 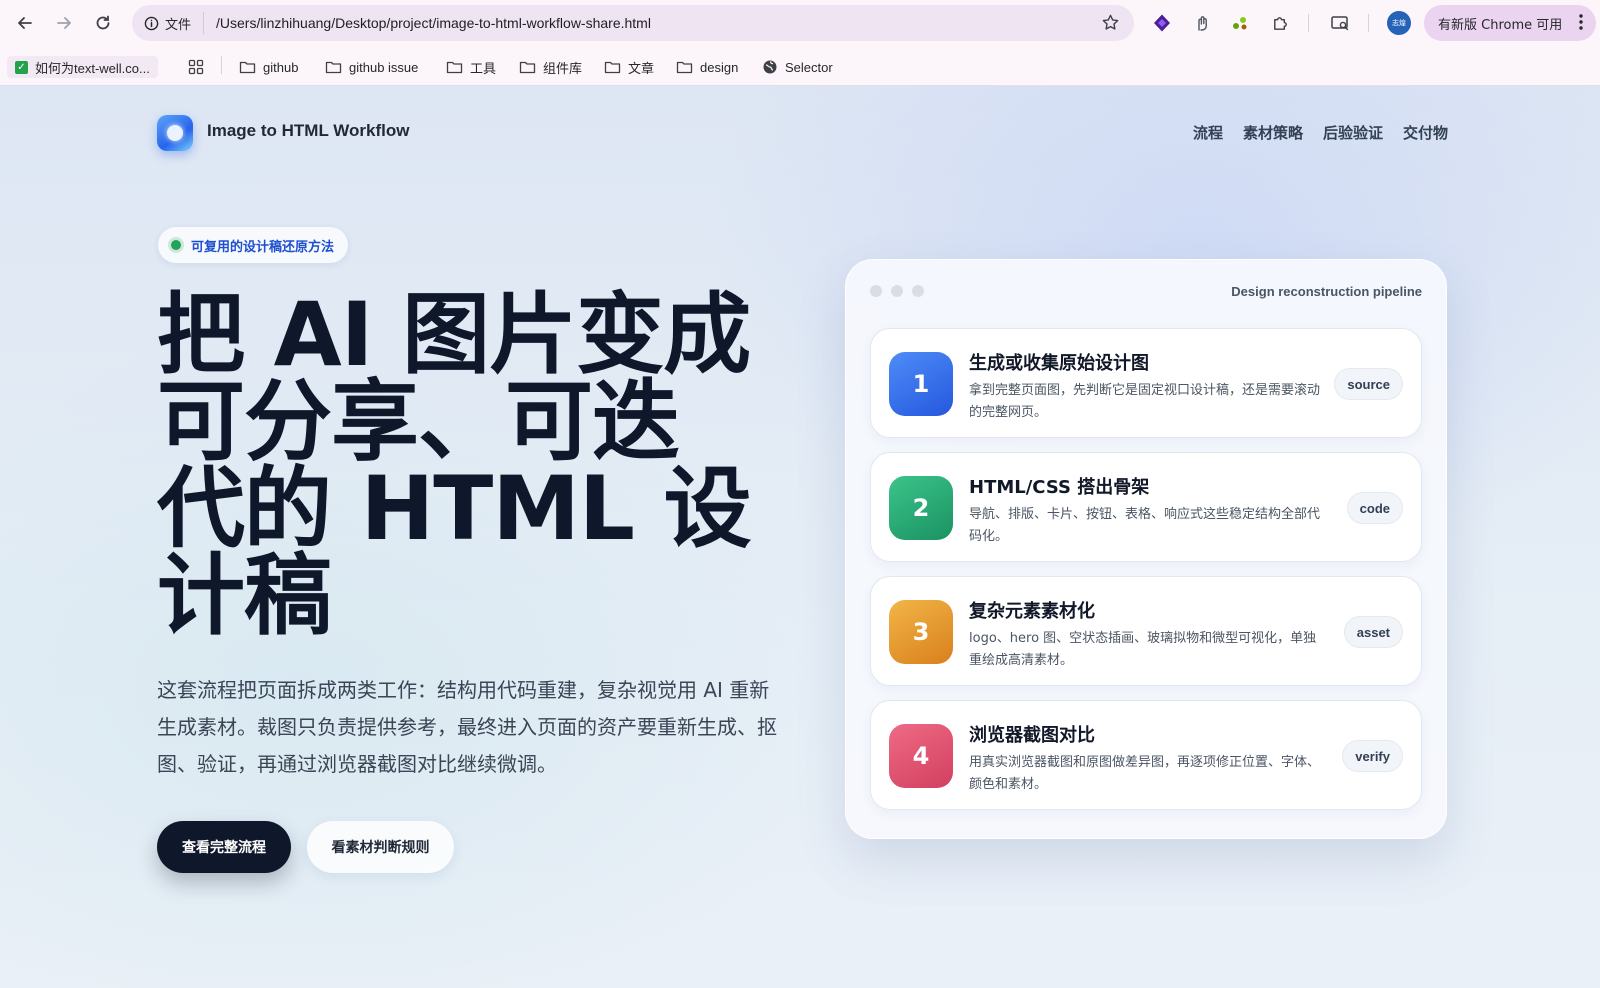 I want to click on view-full-flow-button: 查看完整流程, so click(x=224, y=847).